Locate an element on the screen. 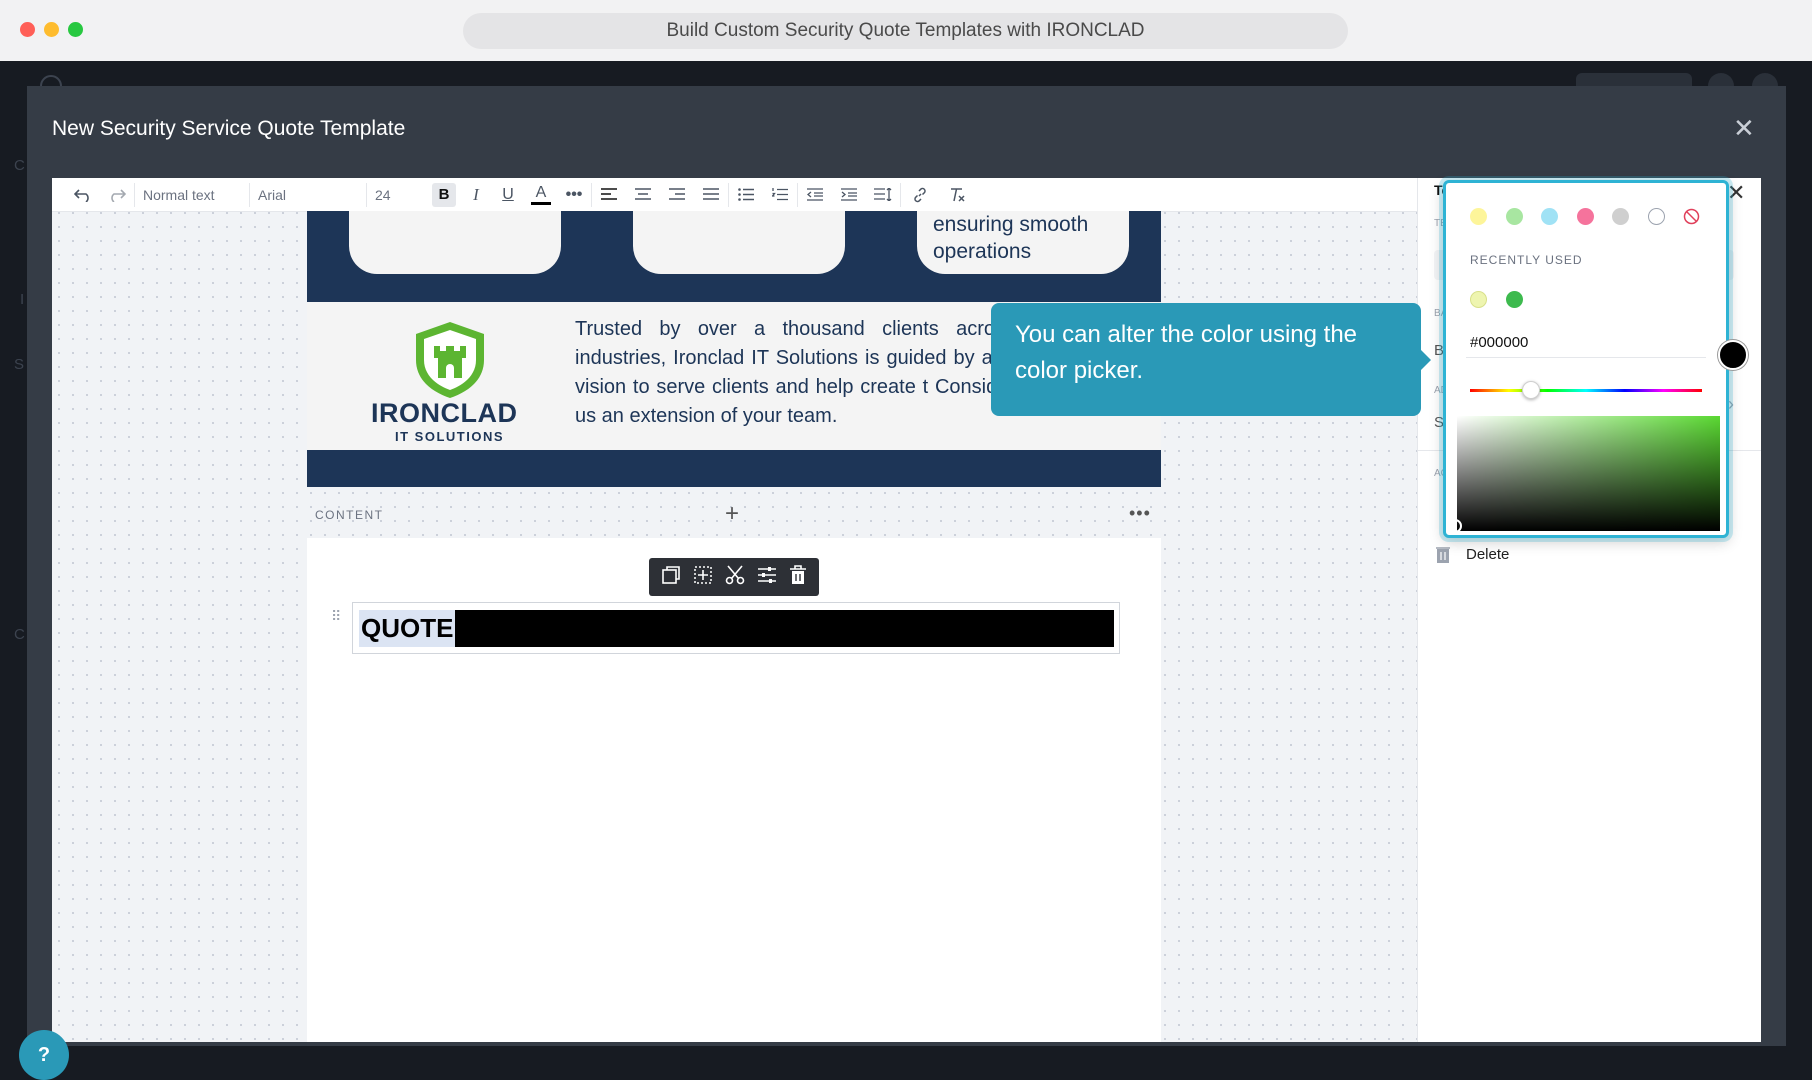 The width and height of the screenshot is (1812, 1080). align-center-icon is located at coordinates (643, 194).